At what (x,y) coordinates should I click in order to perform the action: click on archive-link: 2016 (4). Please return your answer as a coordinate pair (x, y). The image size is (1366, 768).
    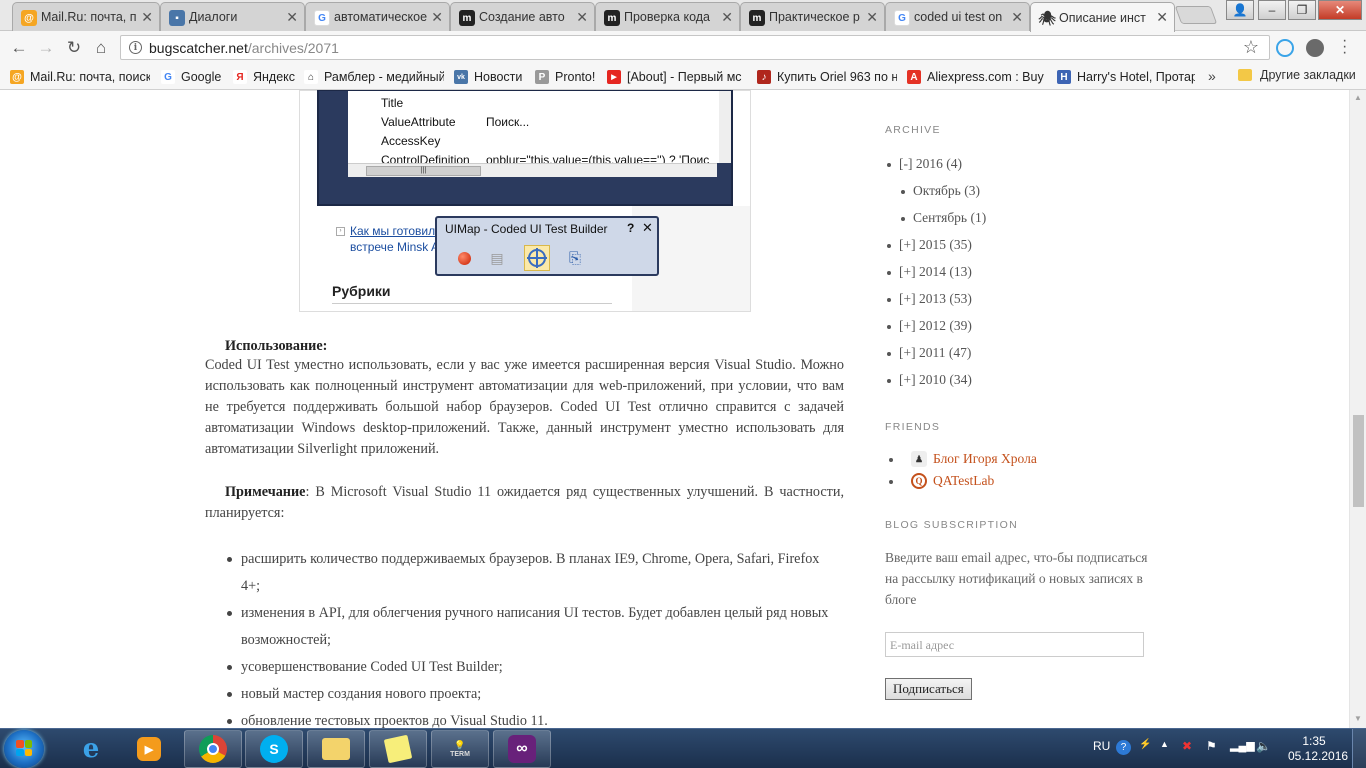
    Looking at the image, I should click on (939, 163).